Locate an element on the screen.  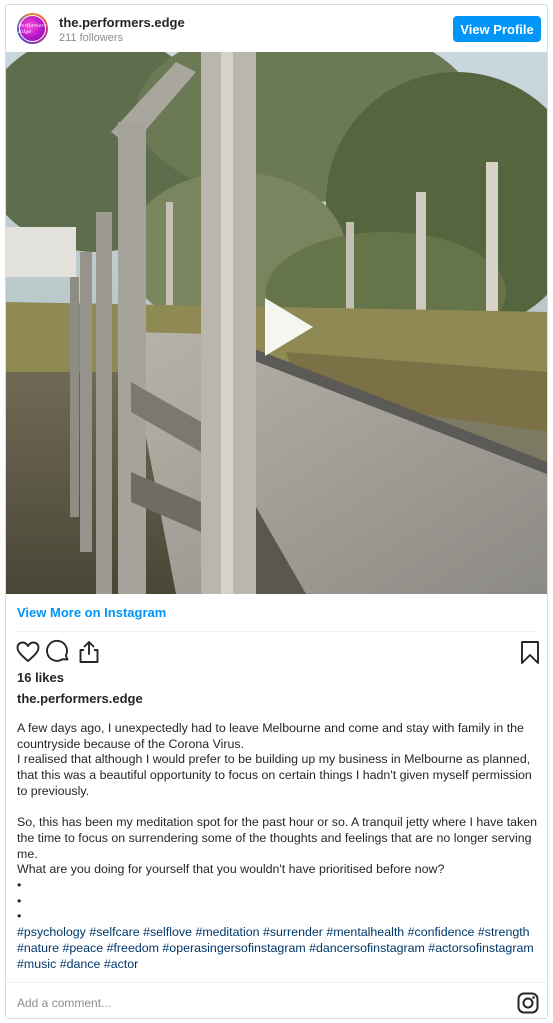
hashtag-link: #meditation is located at coordinates (227, 932).